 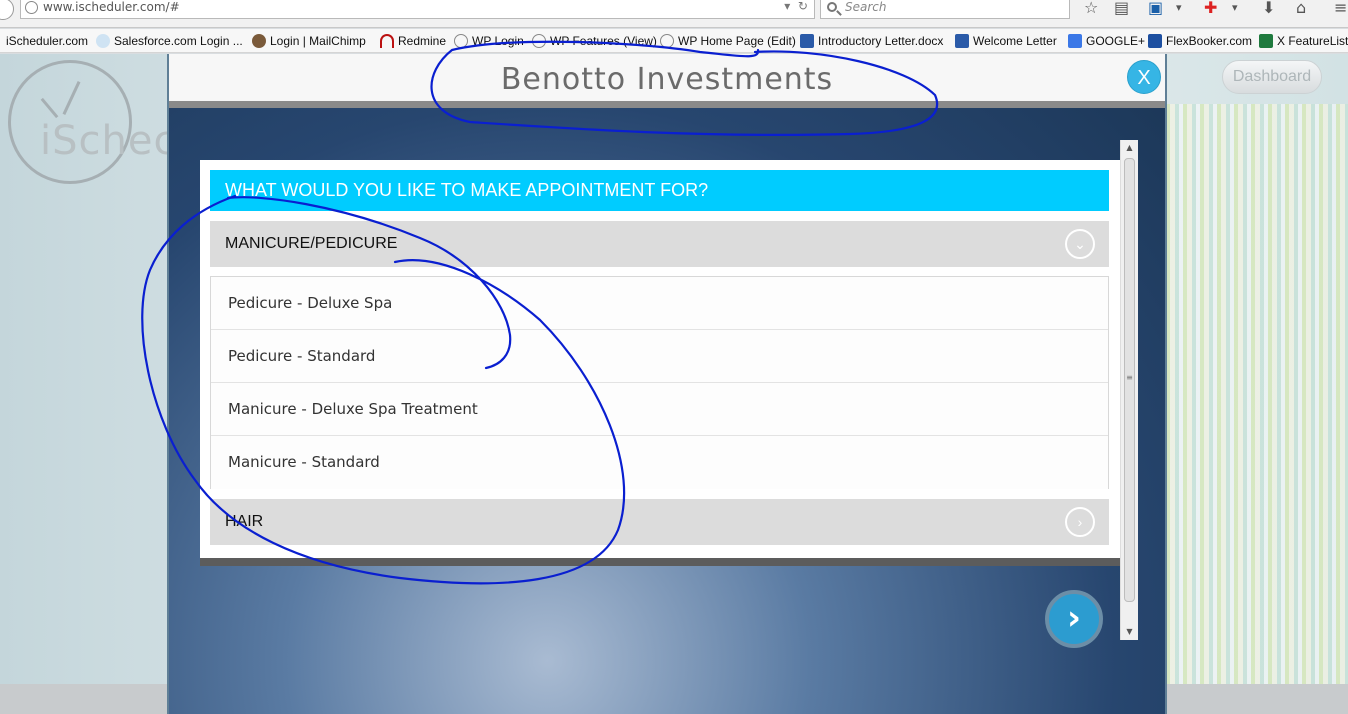 What do you see at coordinates (832, 7) in the screenshot?
I see `search-icon` at bounding box center [832, 7].